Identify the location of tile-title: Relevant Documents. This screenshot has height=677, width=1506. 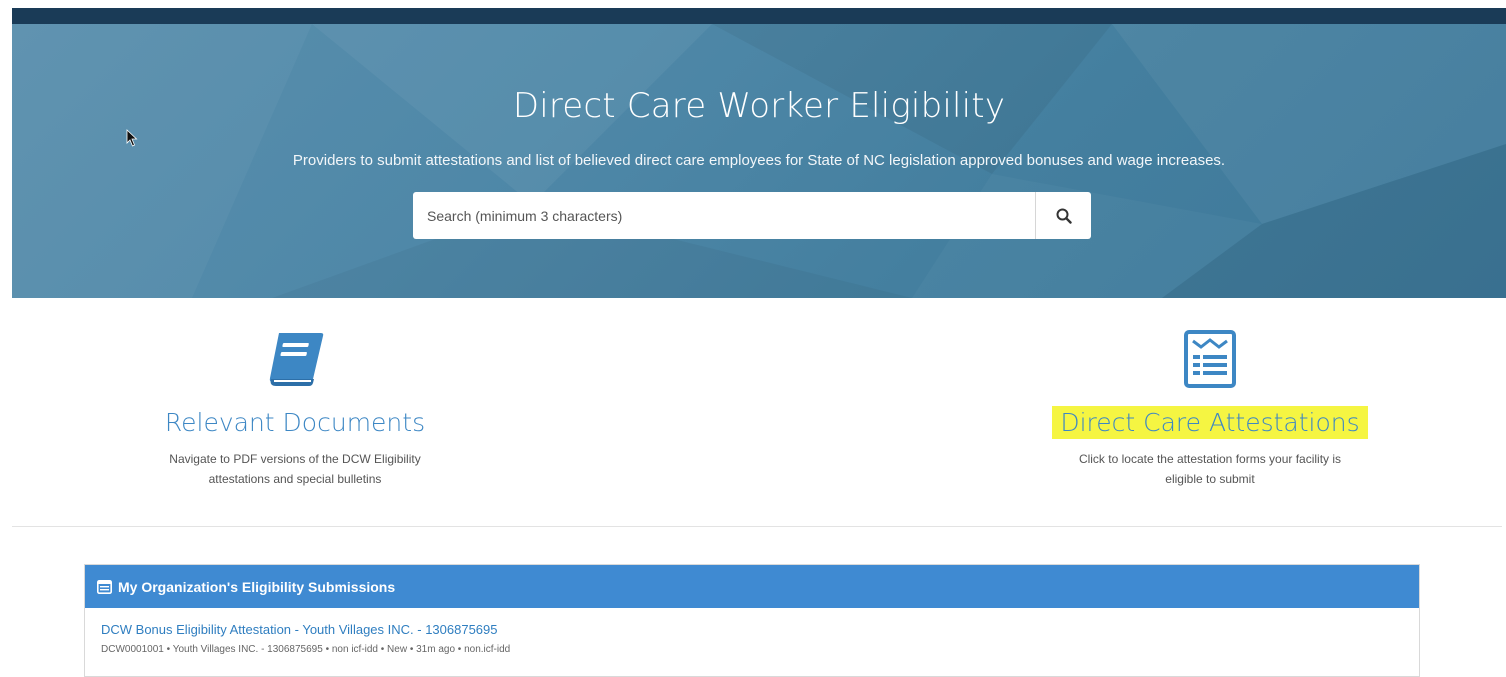
(295, 422).